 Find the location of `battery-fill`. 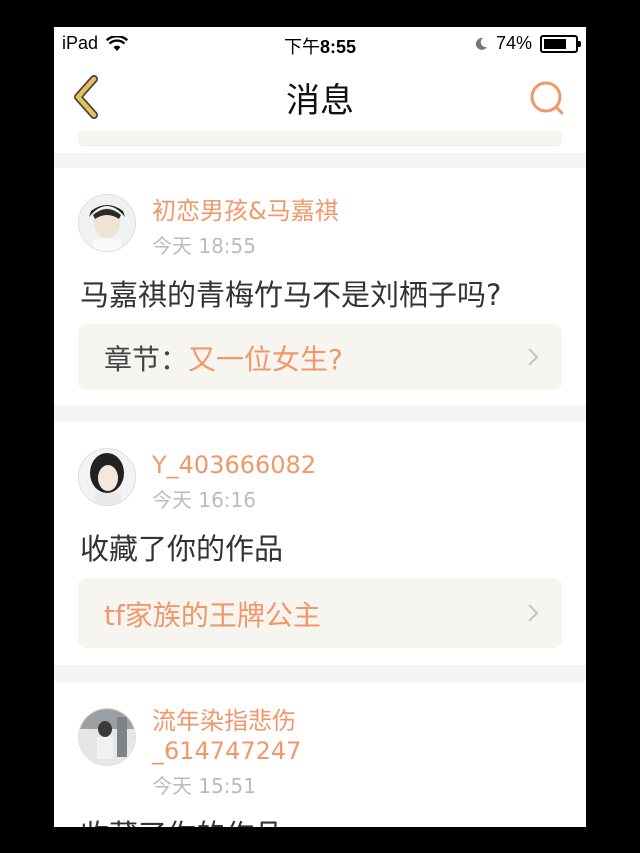

battery-fill is located at coordinates (555, 43).